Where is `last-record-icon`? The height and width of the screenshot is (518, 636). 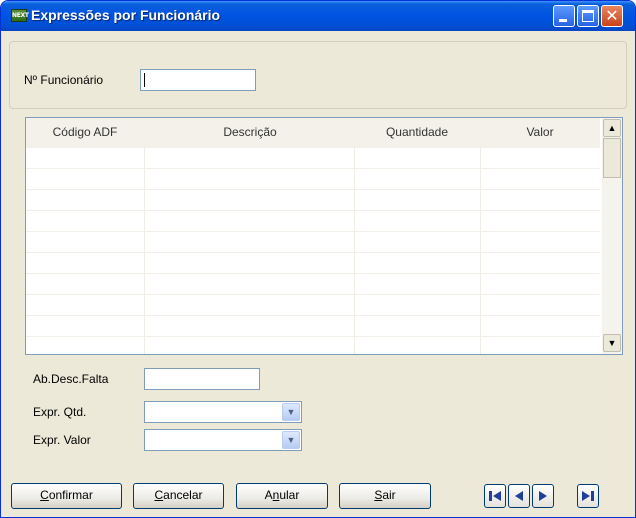 last-record-icon is located at coordinates (588, 496).